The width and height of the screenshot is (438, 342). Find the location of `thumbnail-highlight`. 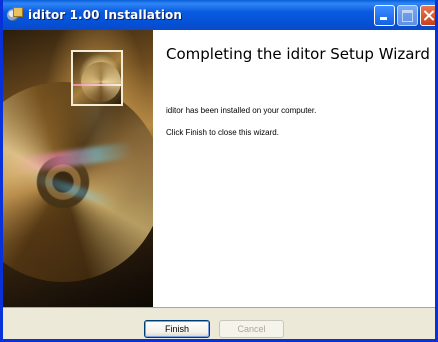

thumbnail-highlight is located at coordinates (97, 85).